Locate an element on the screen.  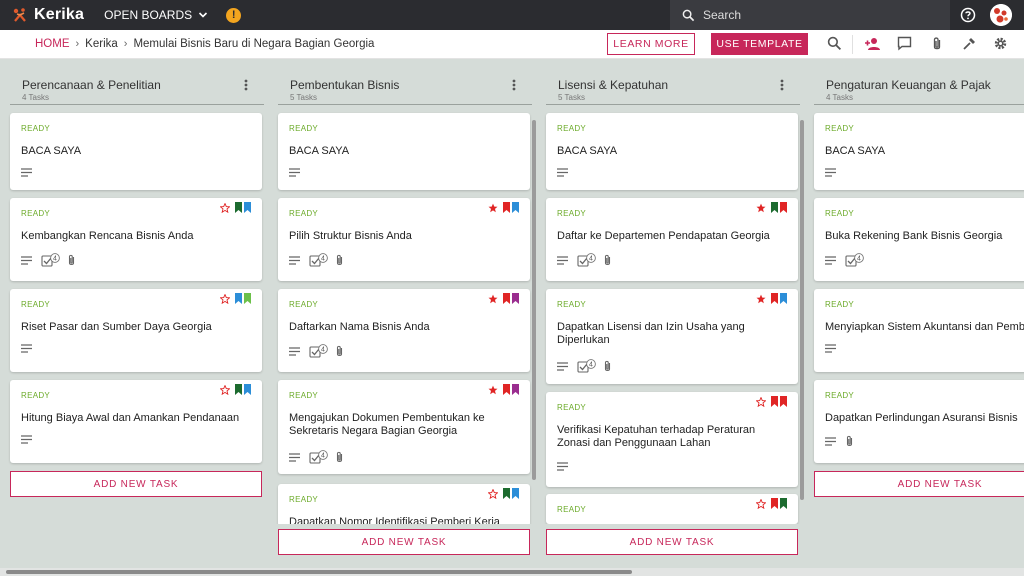
open-boards-menu: OPEN BOARDS is located at coordinates (156, 15).